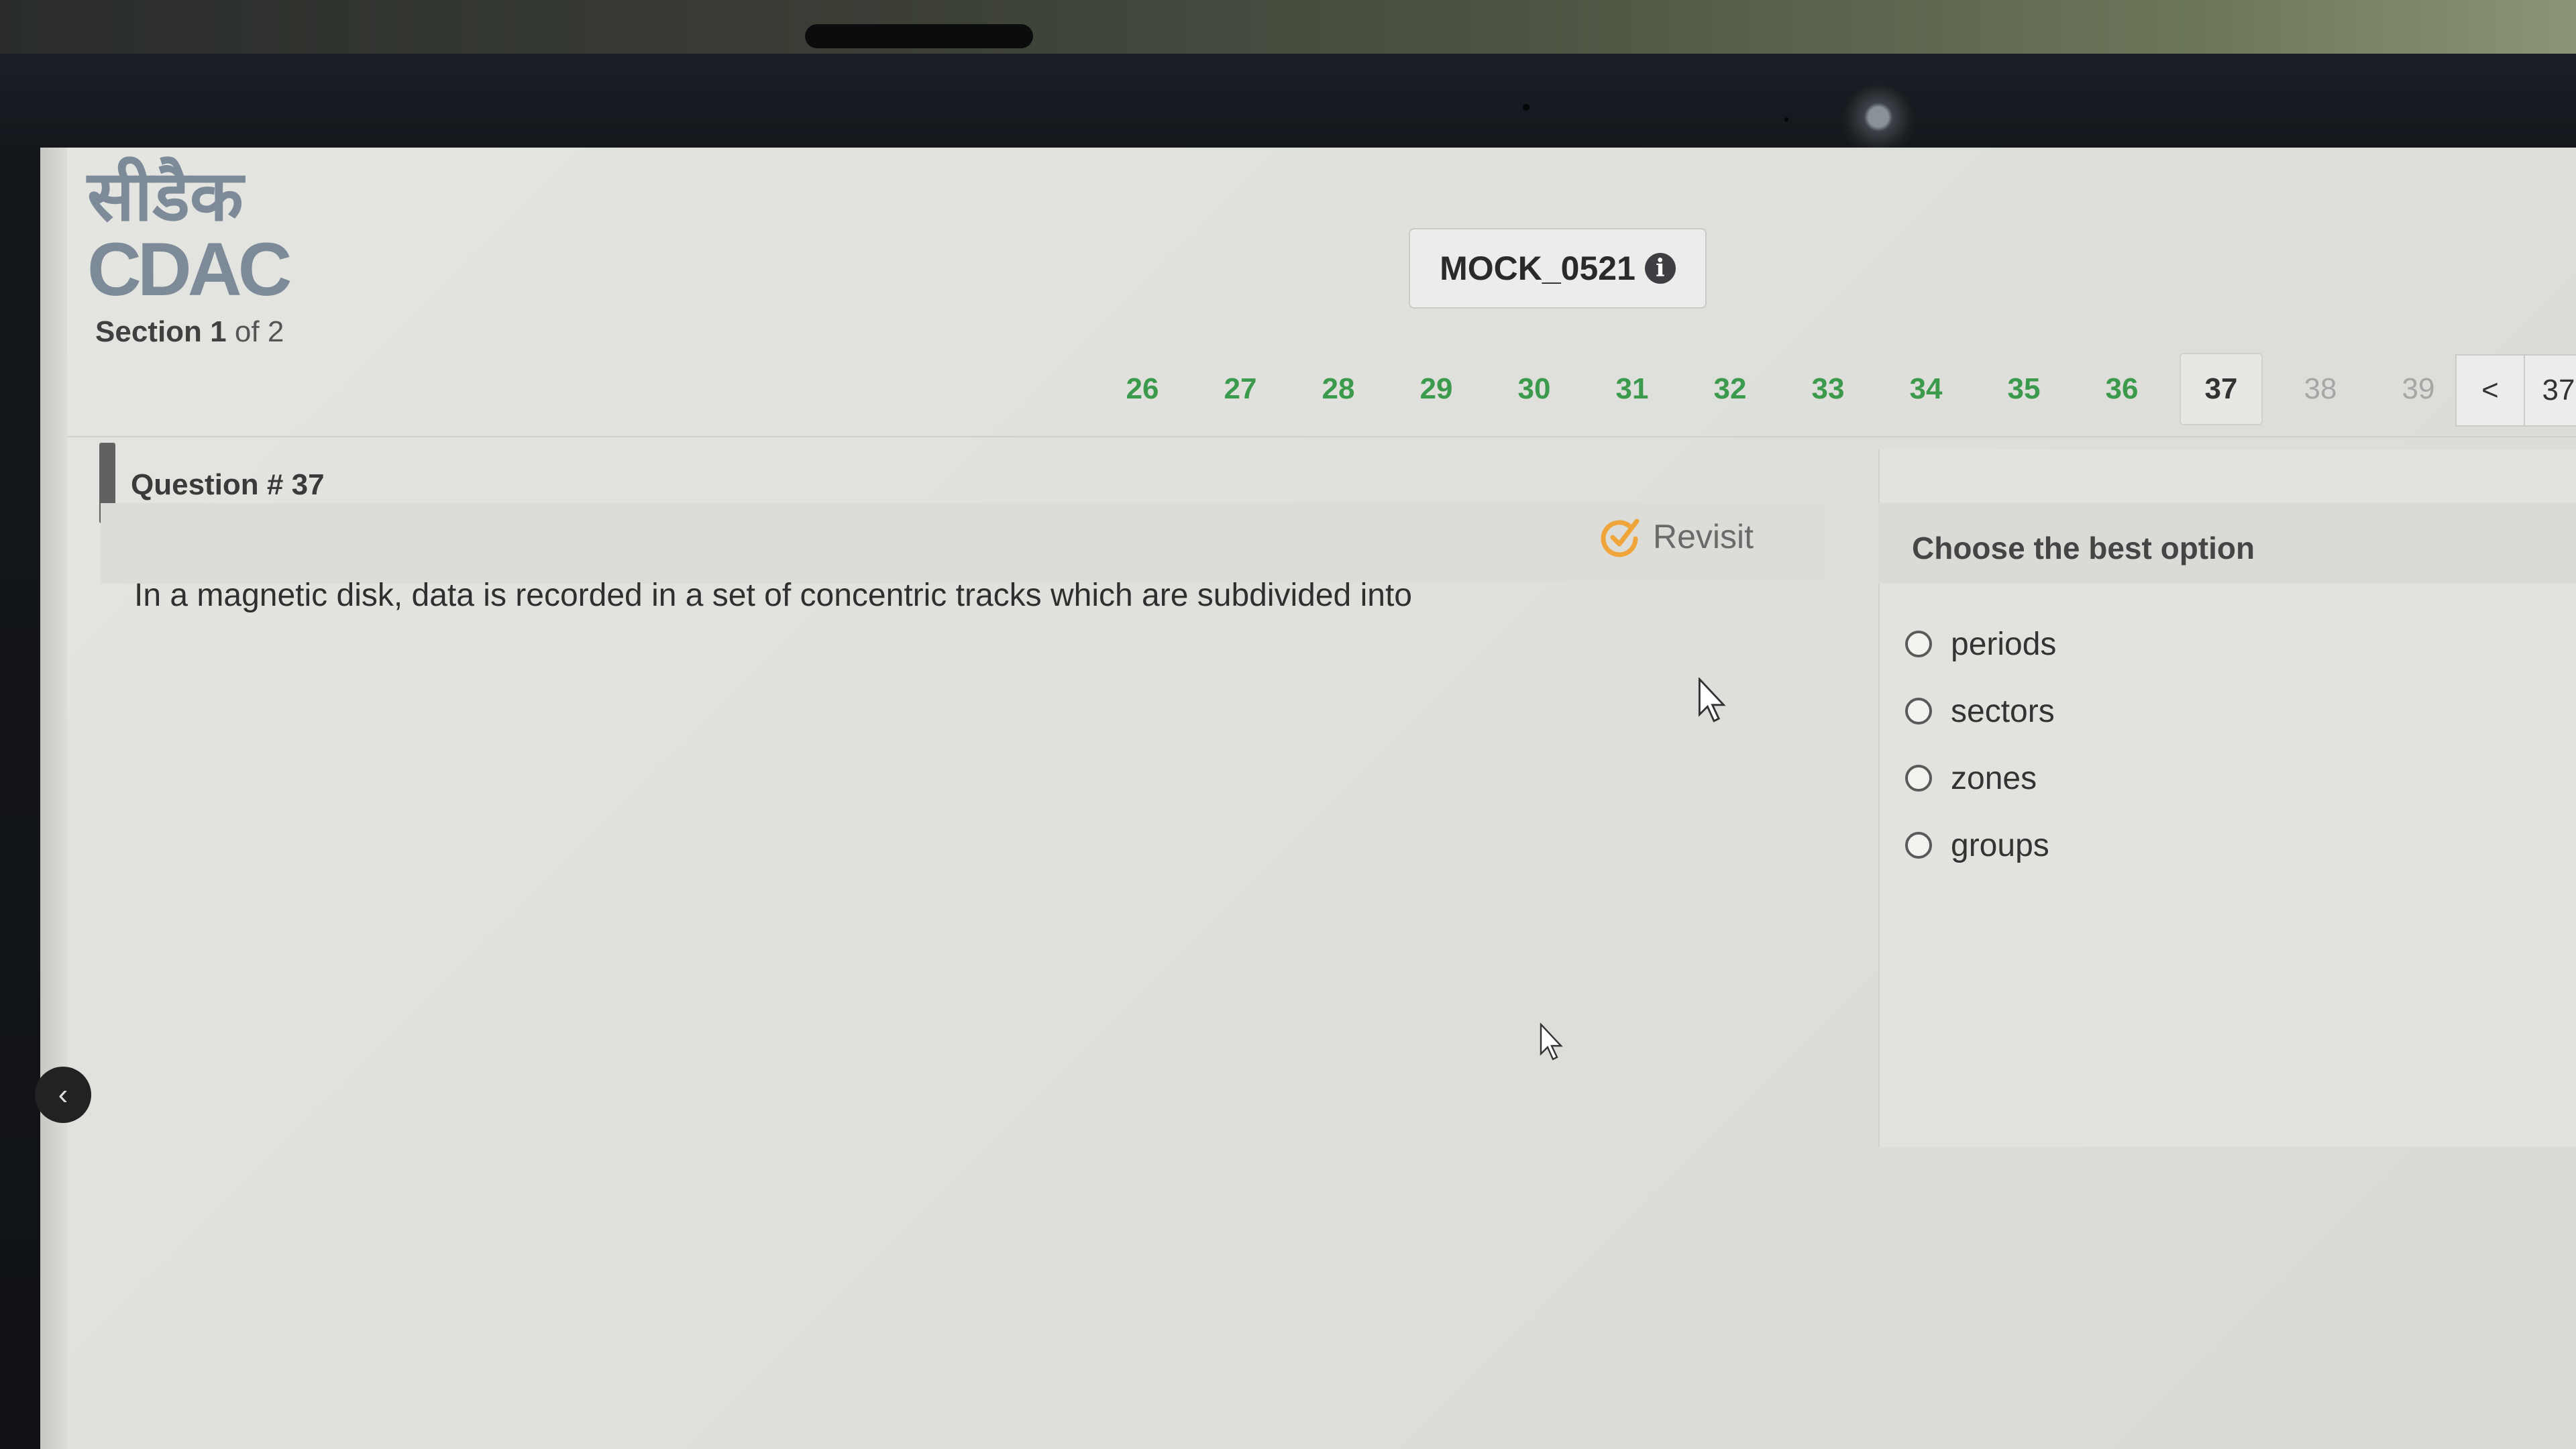  What do you see at coordinates (919, 36) in the screenshot?
I see `lid-notch` at bounding box center [919, 36].